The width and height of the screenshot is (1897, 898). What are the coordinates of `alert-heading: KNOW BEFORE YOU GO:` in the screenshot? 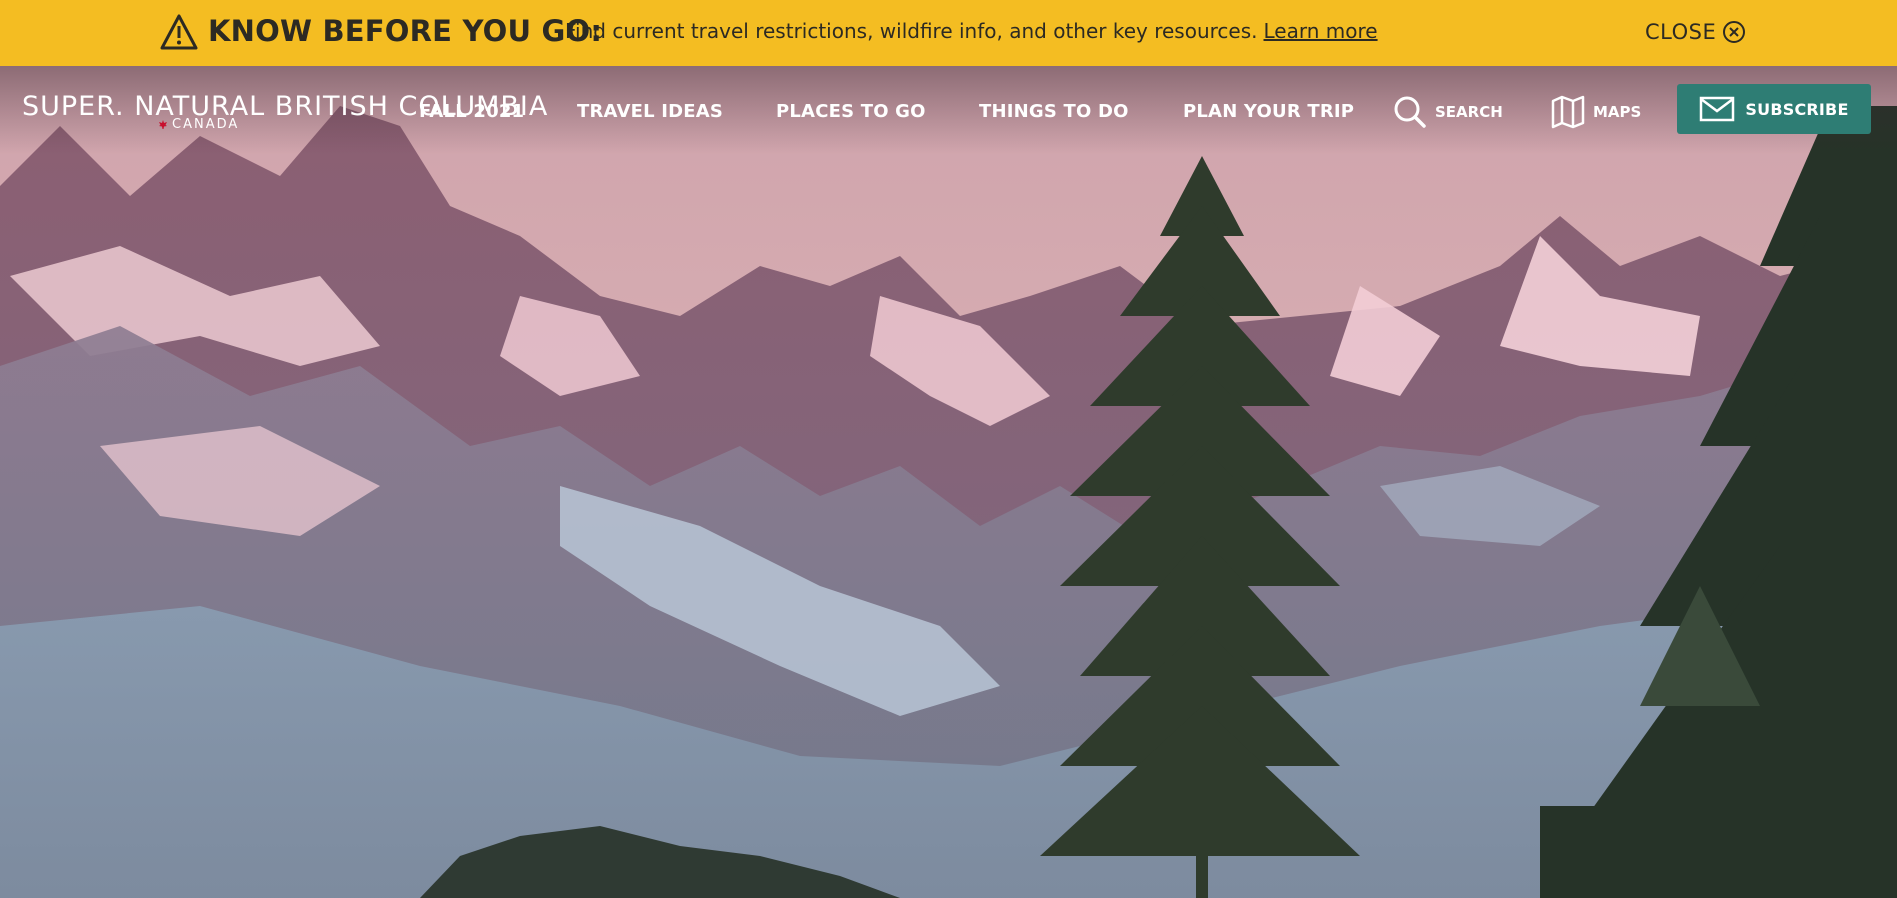 It's located at (405, 31).